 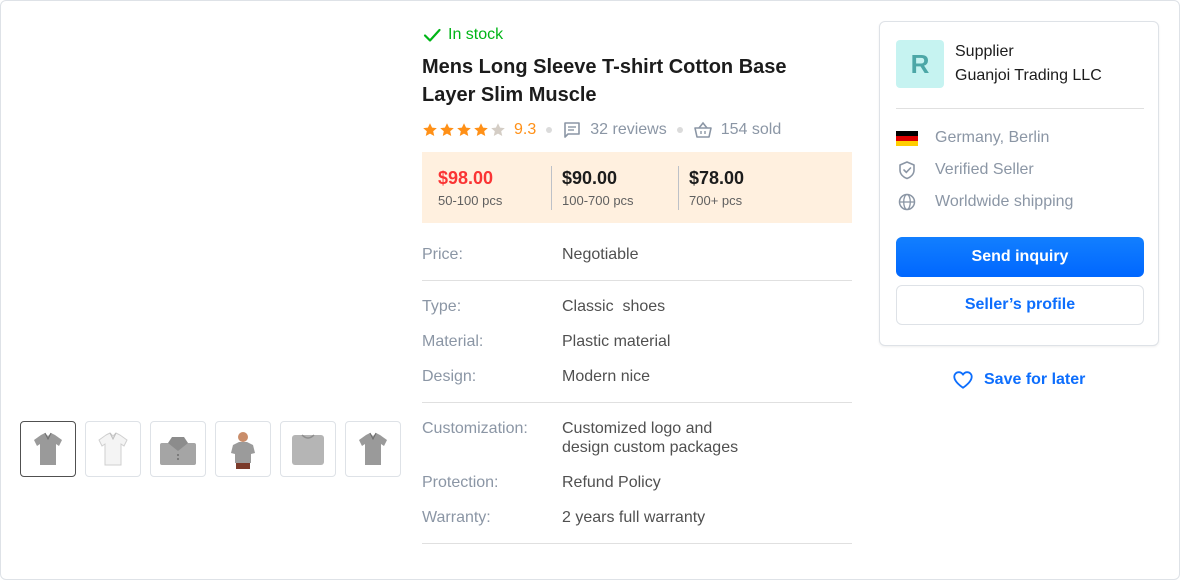 I want to click on spec-value: 2 years full warranty, so click(x=634, y=517).